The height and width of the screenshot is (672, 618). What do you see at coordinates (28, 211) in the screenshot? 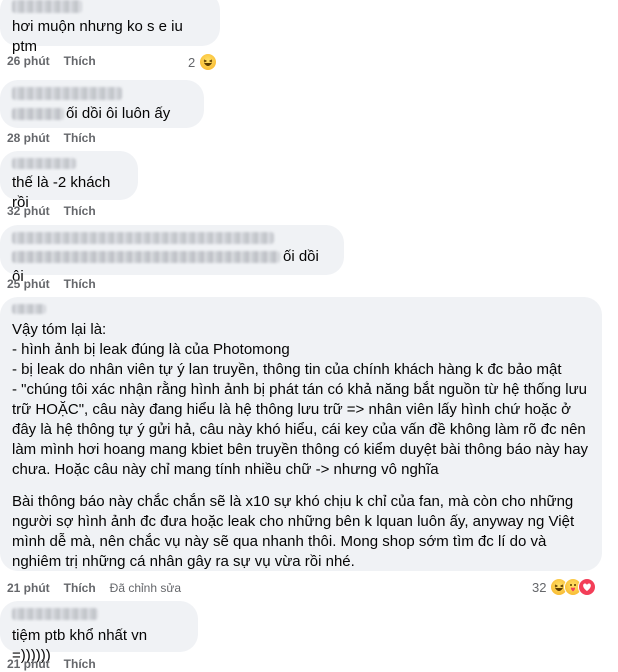
I see `comment-time: 32 phút` at bounding box center [28, 211].